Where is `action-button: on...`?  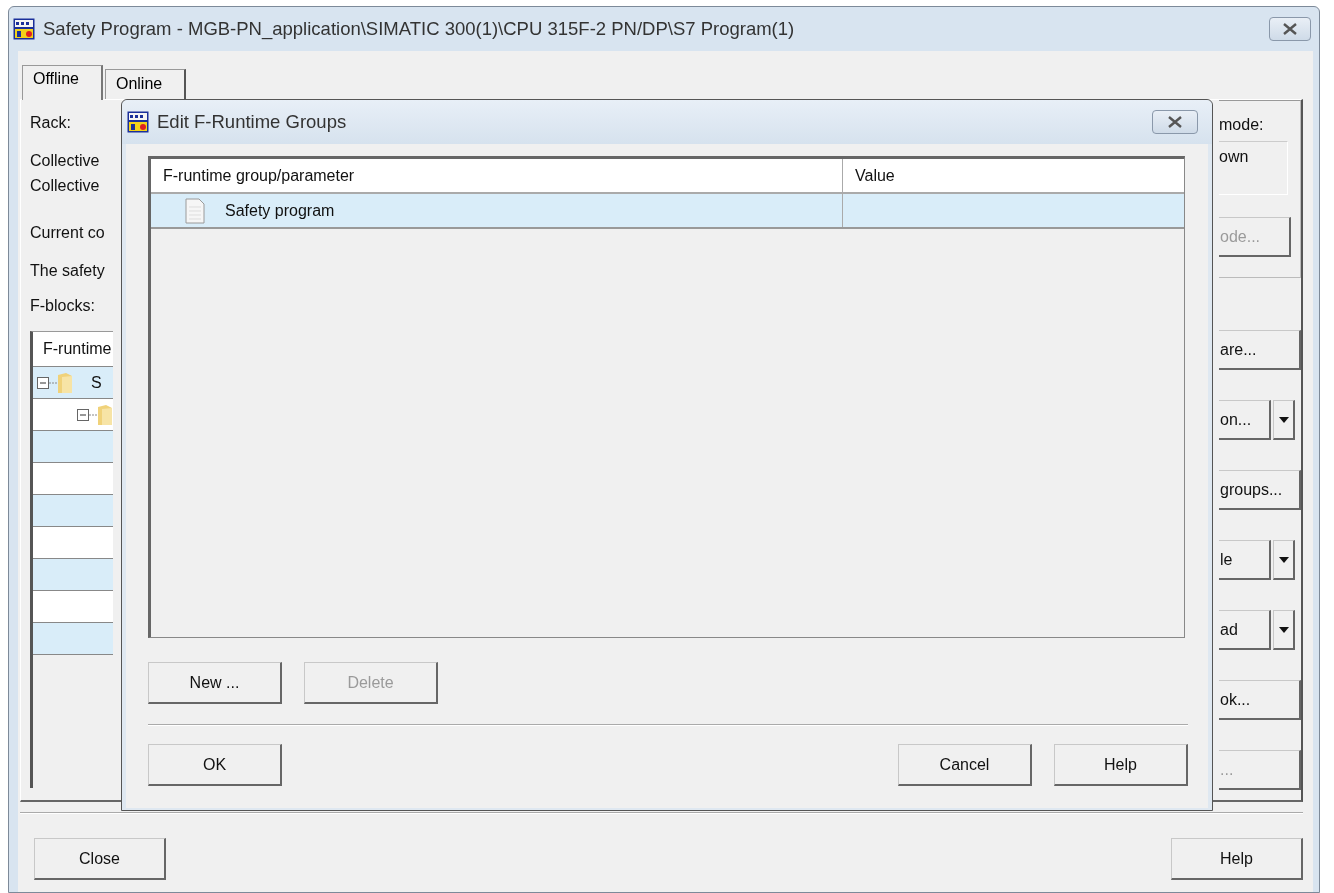 action-button: on... is located at coordinates (1245, 420).